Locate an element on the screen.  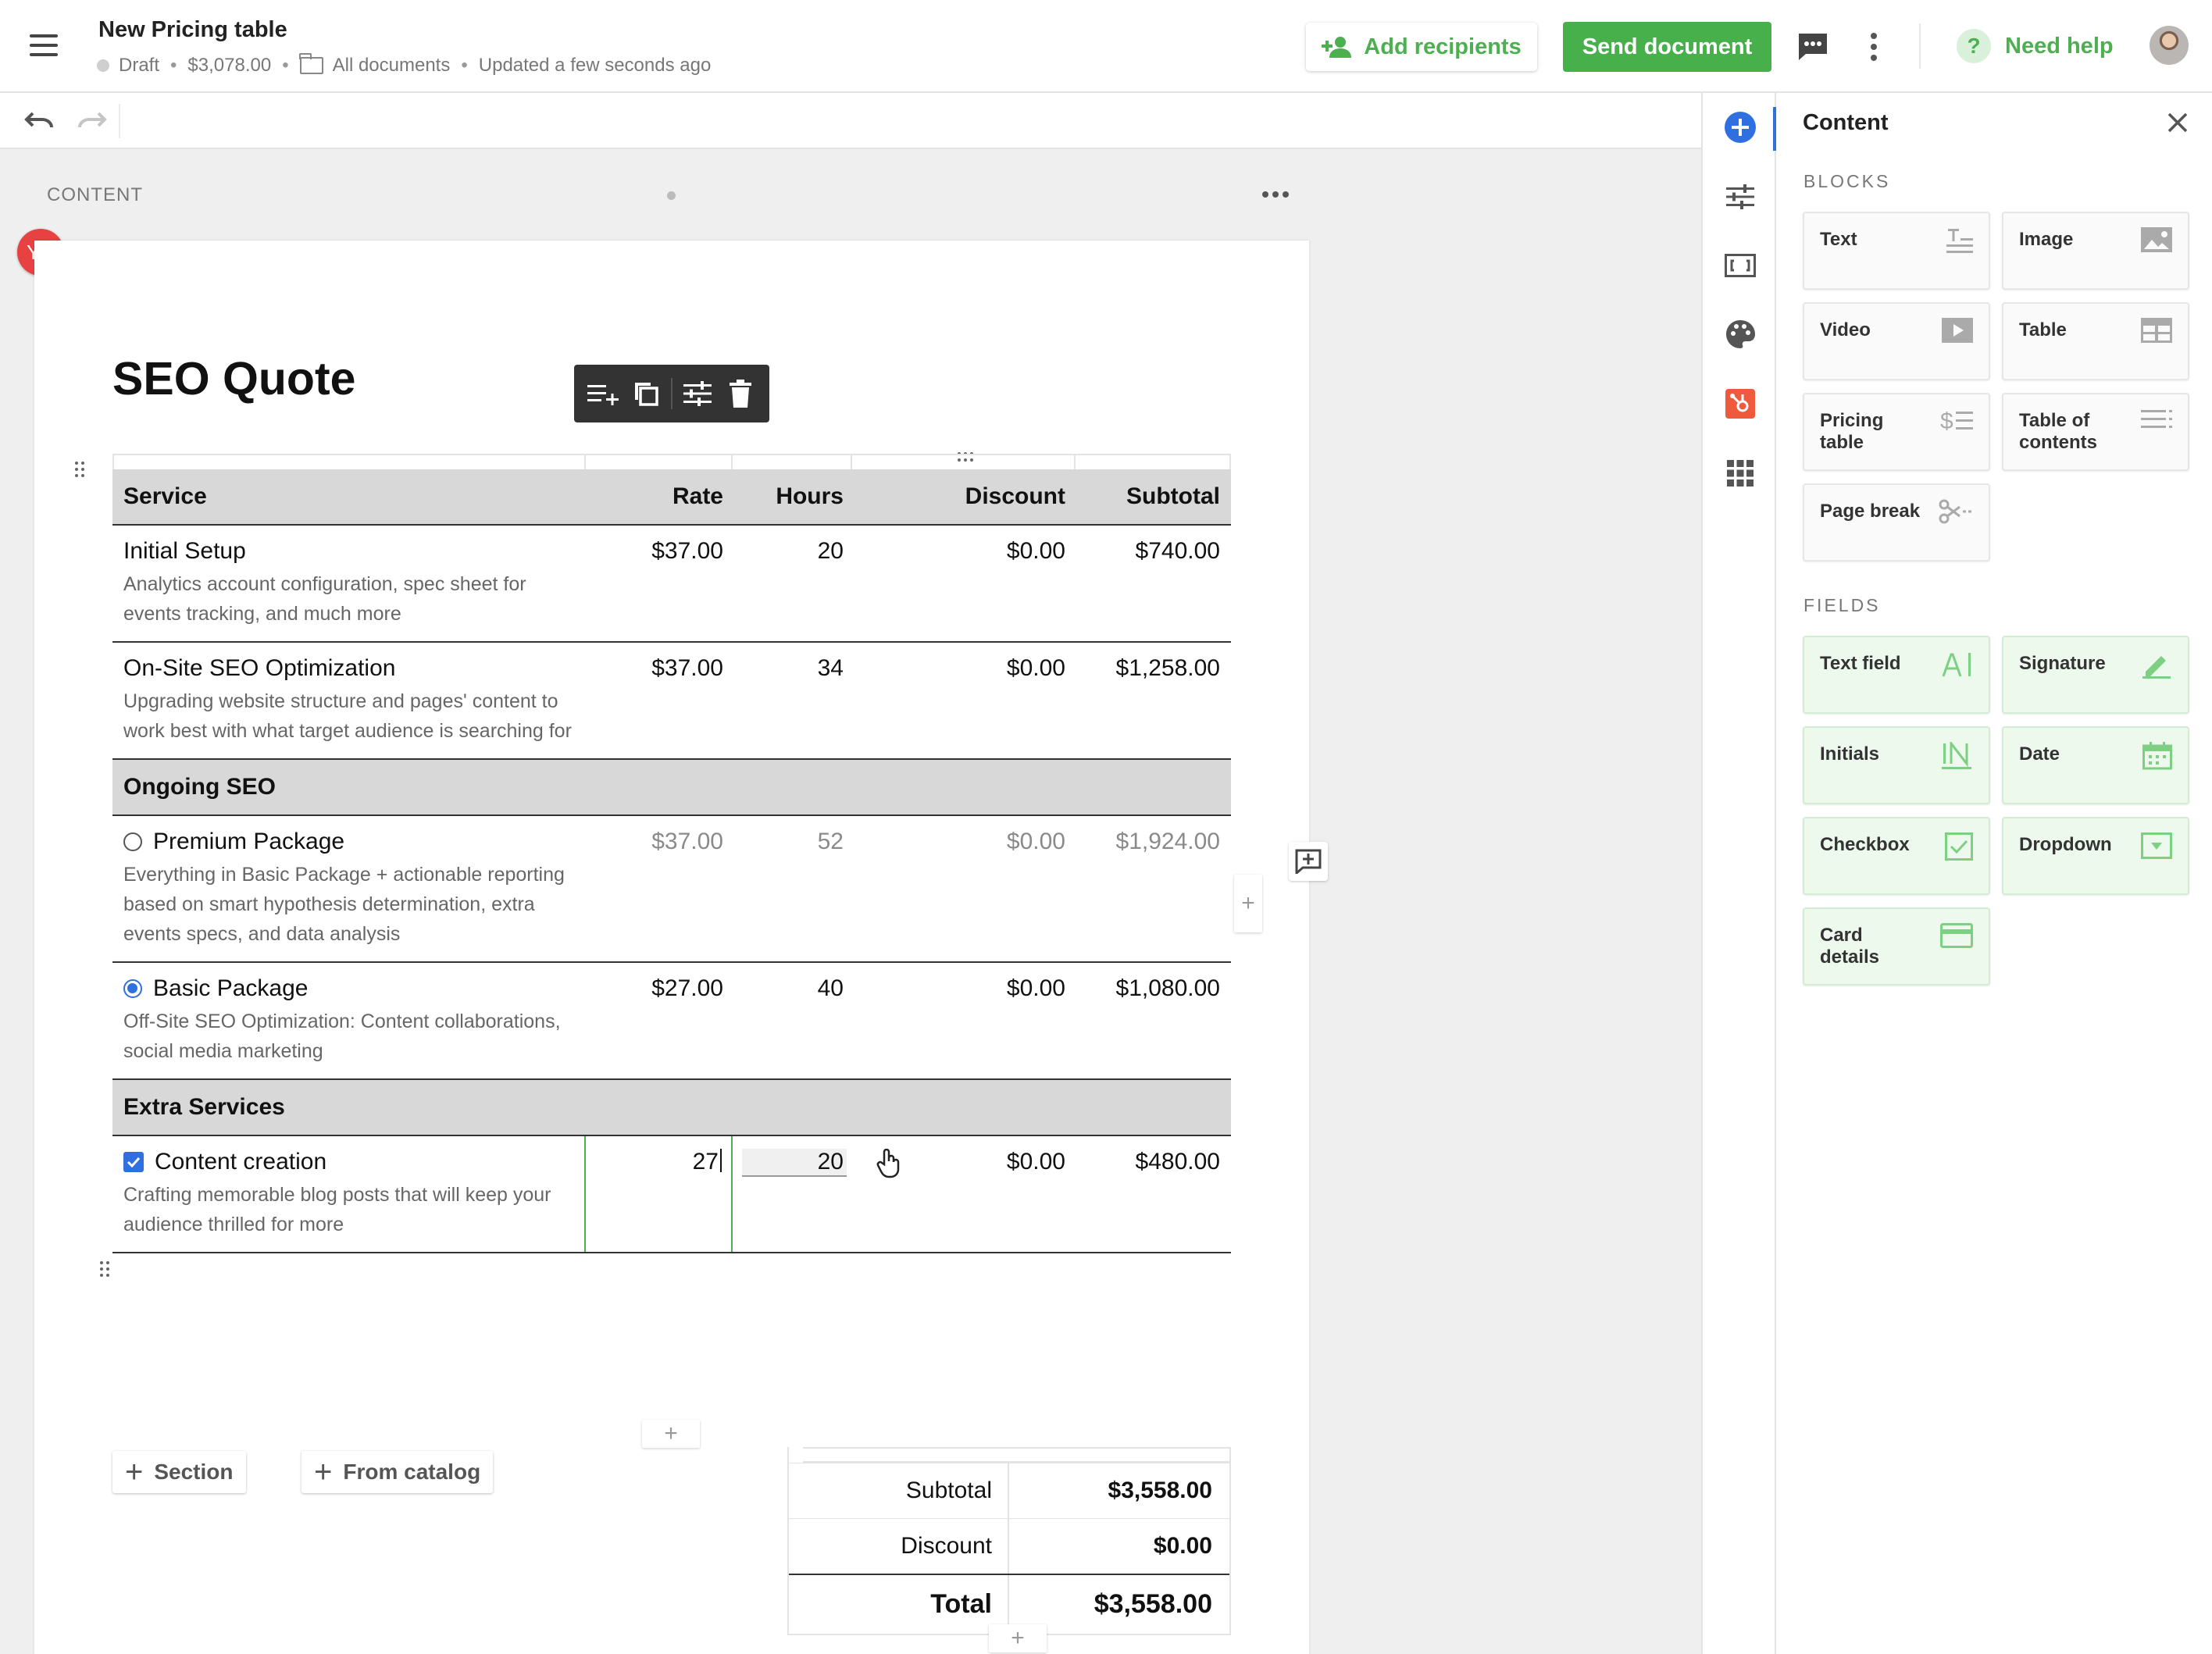
block-video: Video is located at coordinates (1896, 341).